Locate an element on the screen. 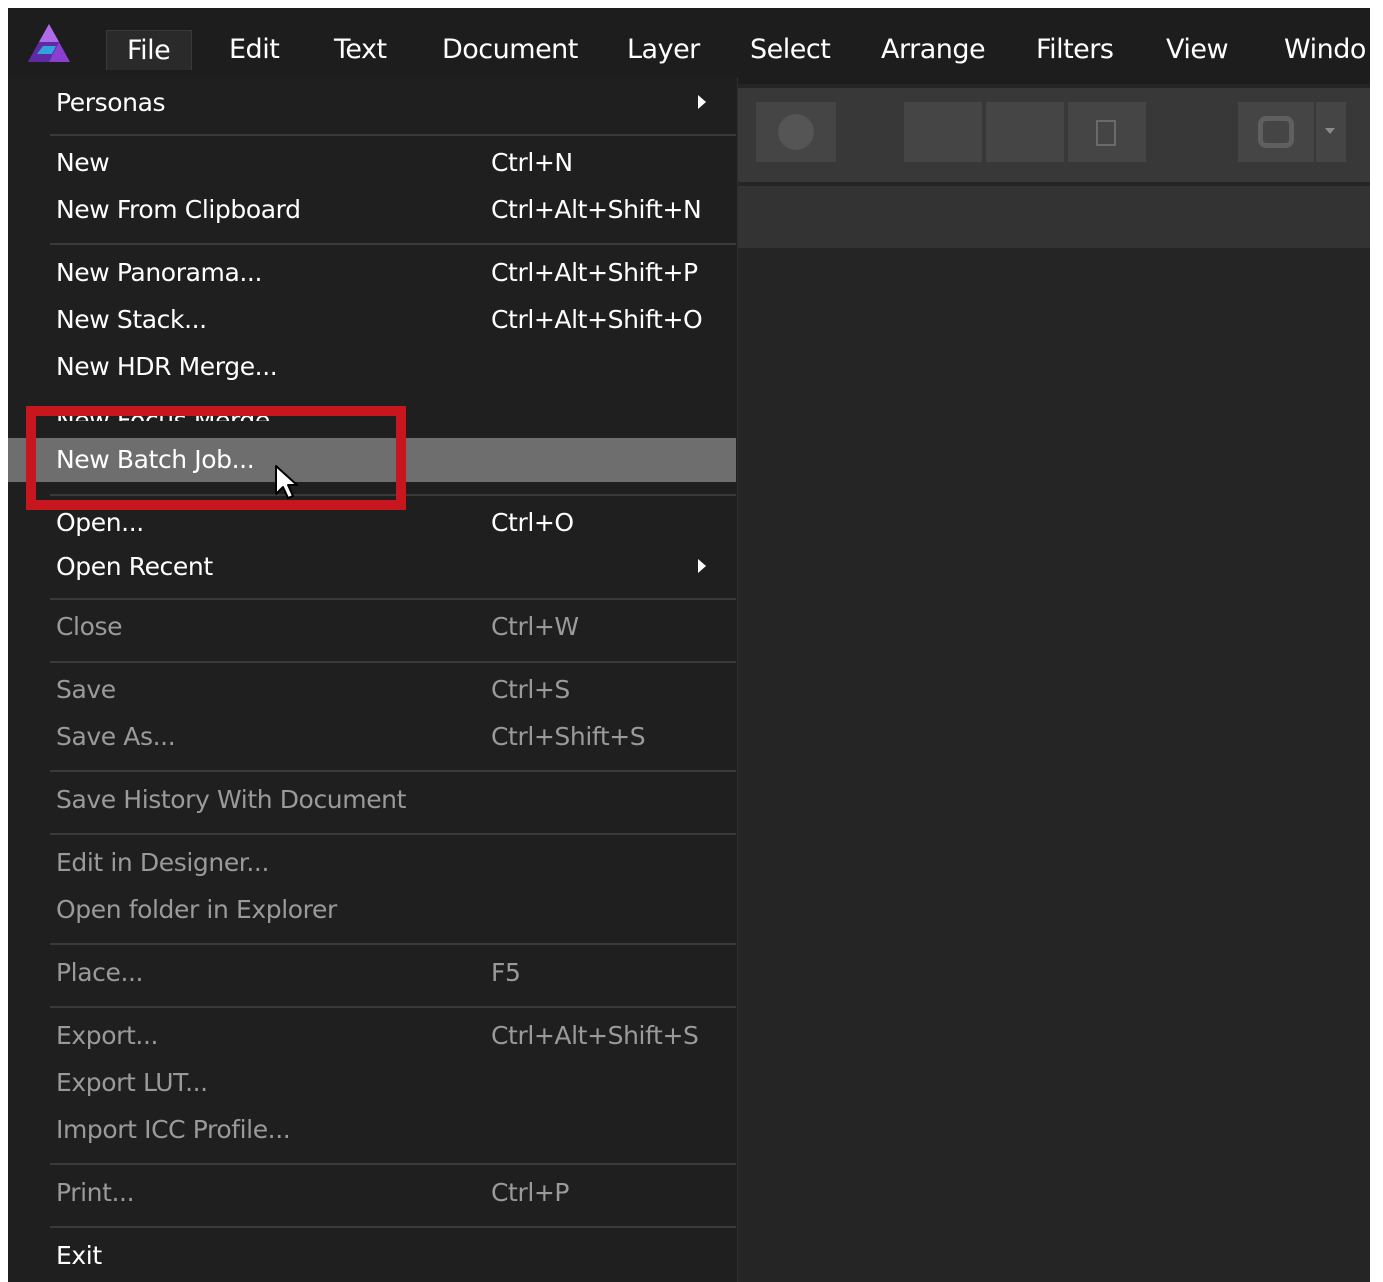  menu-select: Select is located at coordinates (790, 50).